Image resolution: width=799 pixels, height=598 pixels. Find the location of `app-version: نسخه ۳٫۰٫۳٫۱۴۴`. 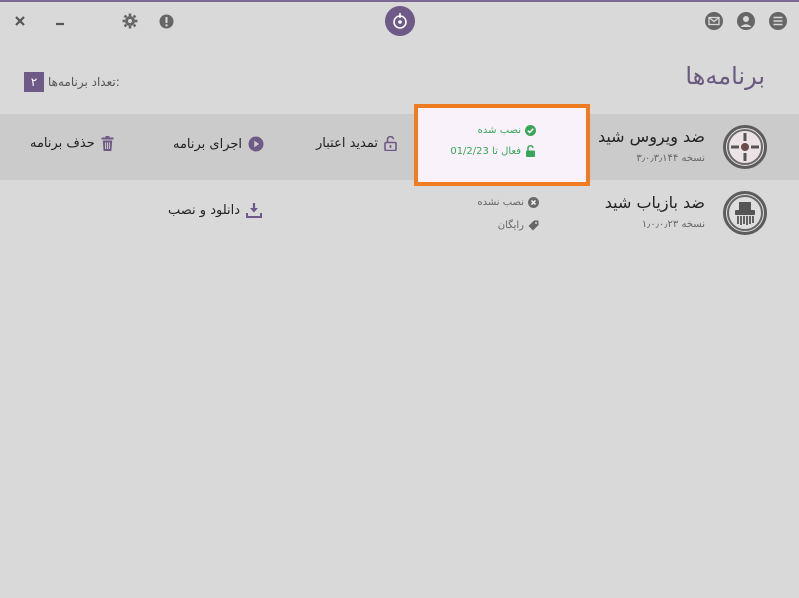

app-version: نسخه ۳٫۰٫۳٫۱۴۴ is located at coordinates (670, 158).